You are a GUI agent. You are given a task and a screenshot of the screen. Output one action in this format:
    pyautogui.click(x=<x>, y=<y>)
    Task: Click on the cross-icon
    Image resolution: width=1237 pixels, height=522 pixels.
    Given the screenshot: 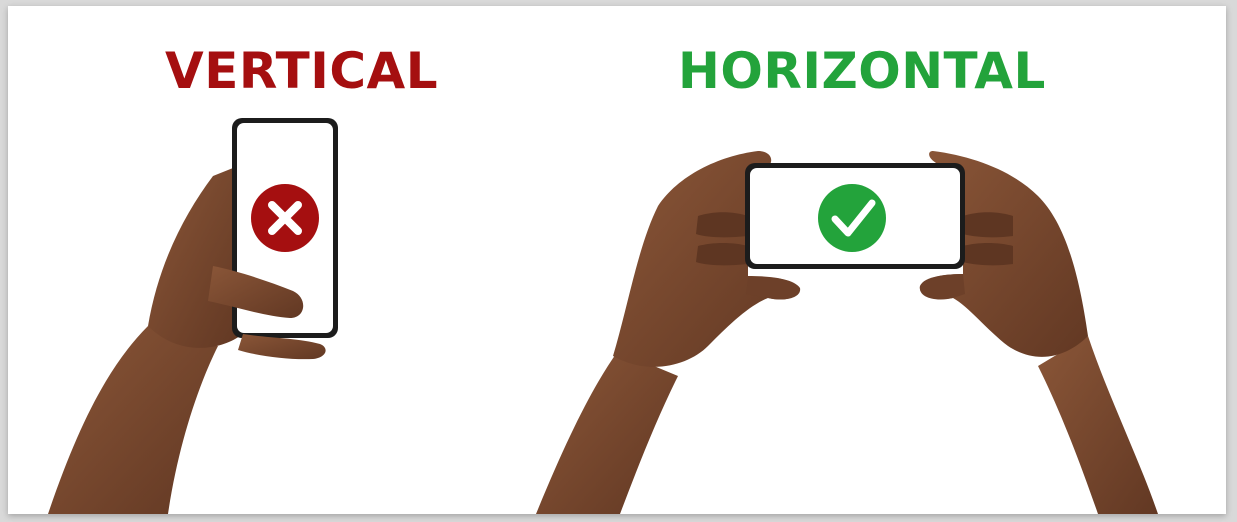 What is the action you would take?
    pyautogui.click(x=285, y=218)
    